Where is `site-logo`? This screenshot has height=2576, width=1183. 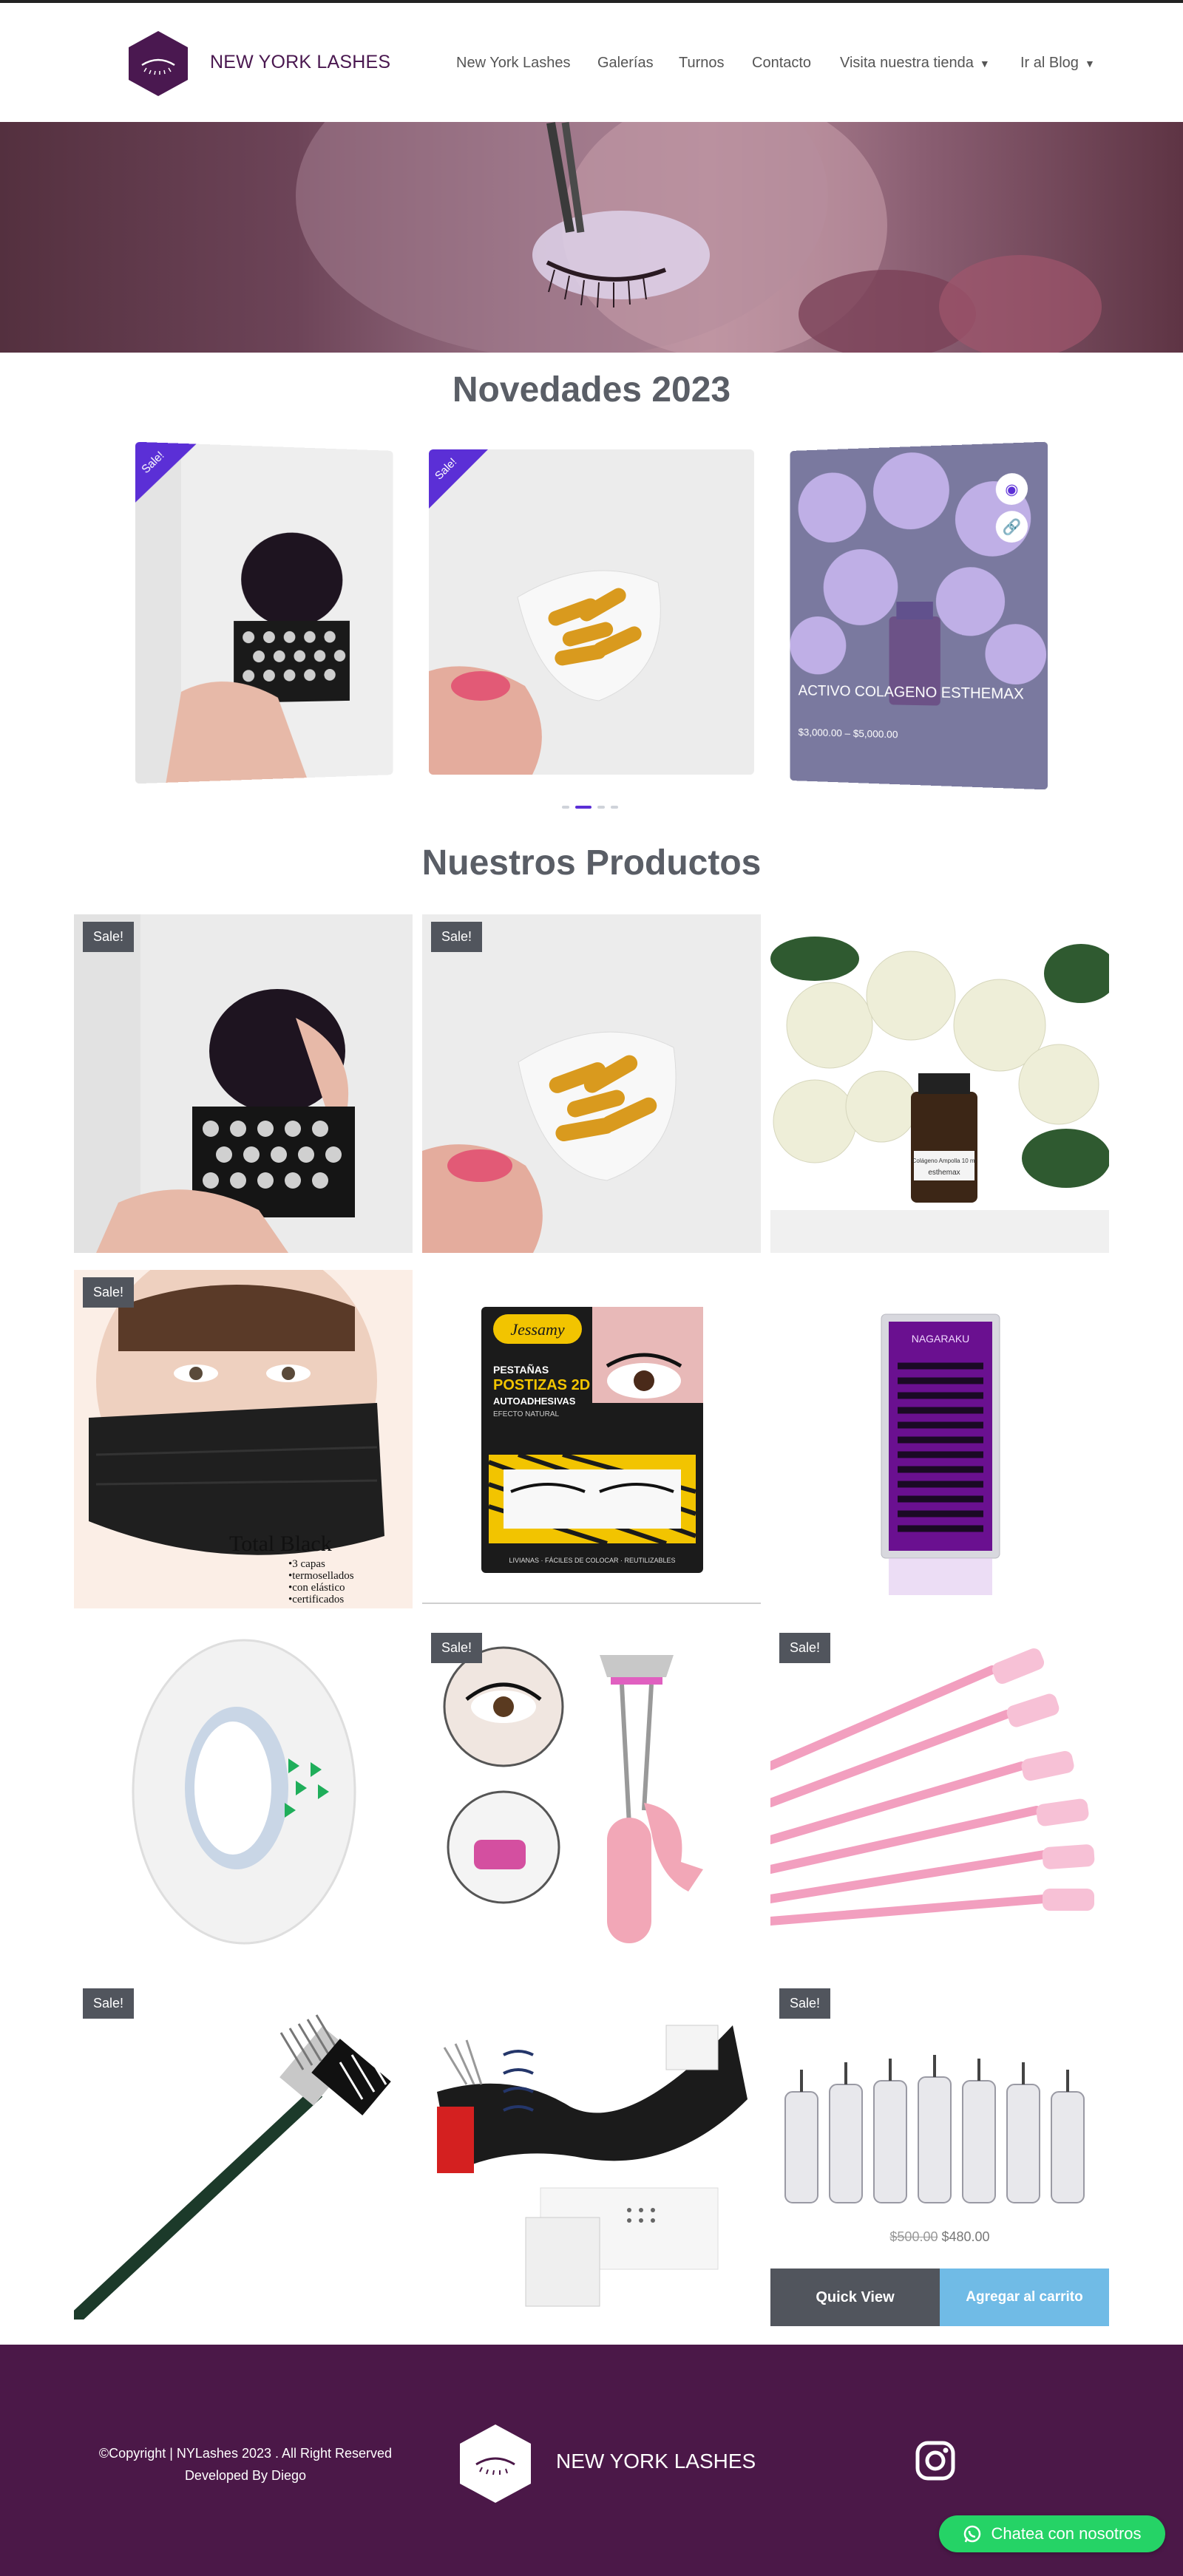
site-logo is located at coordinates (158, 64).